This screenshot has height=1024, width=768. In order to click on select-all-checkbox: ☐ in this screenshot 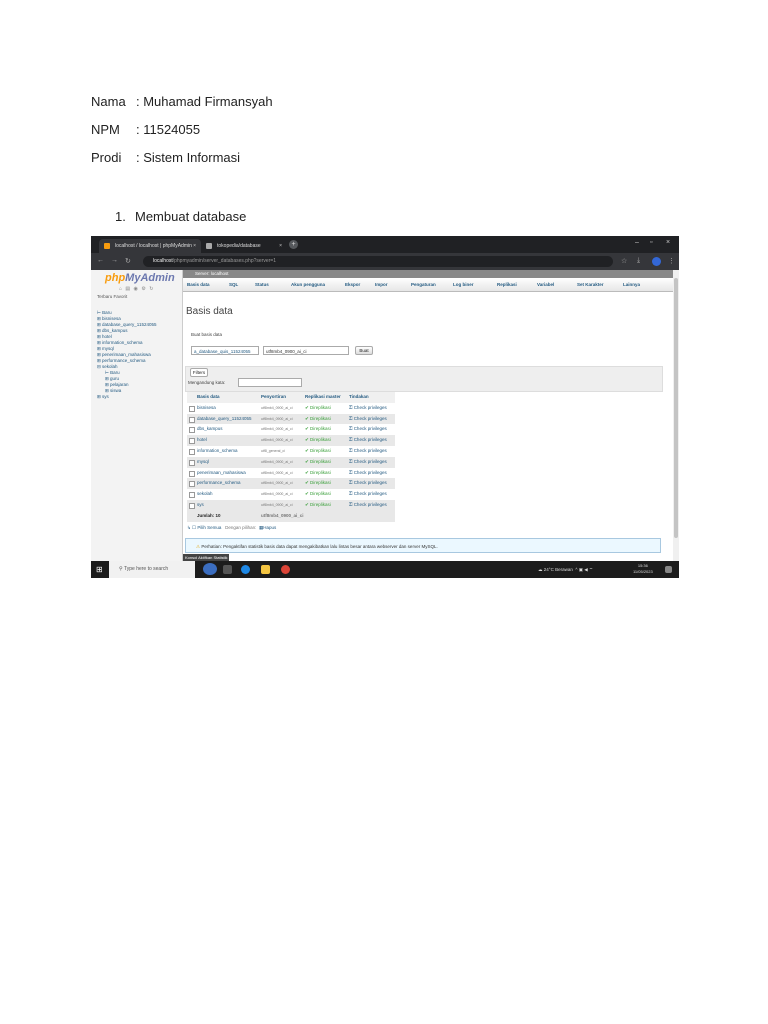, I will do `click(194, 527)`.